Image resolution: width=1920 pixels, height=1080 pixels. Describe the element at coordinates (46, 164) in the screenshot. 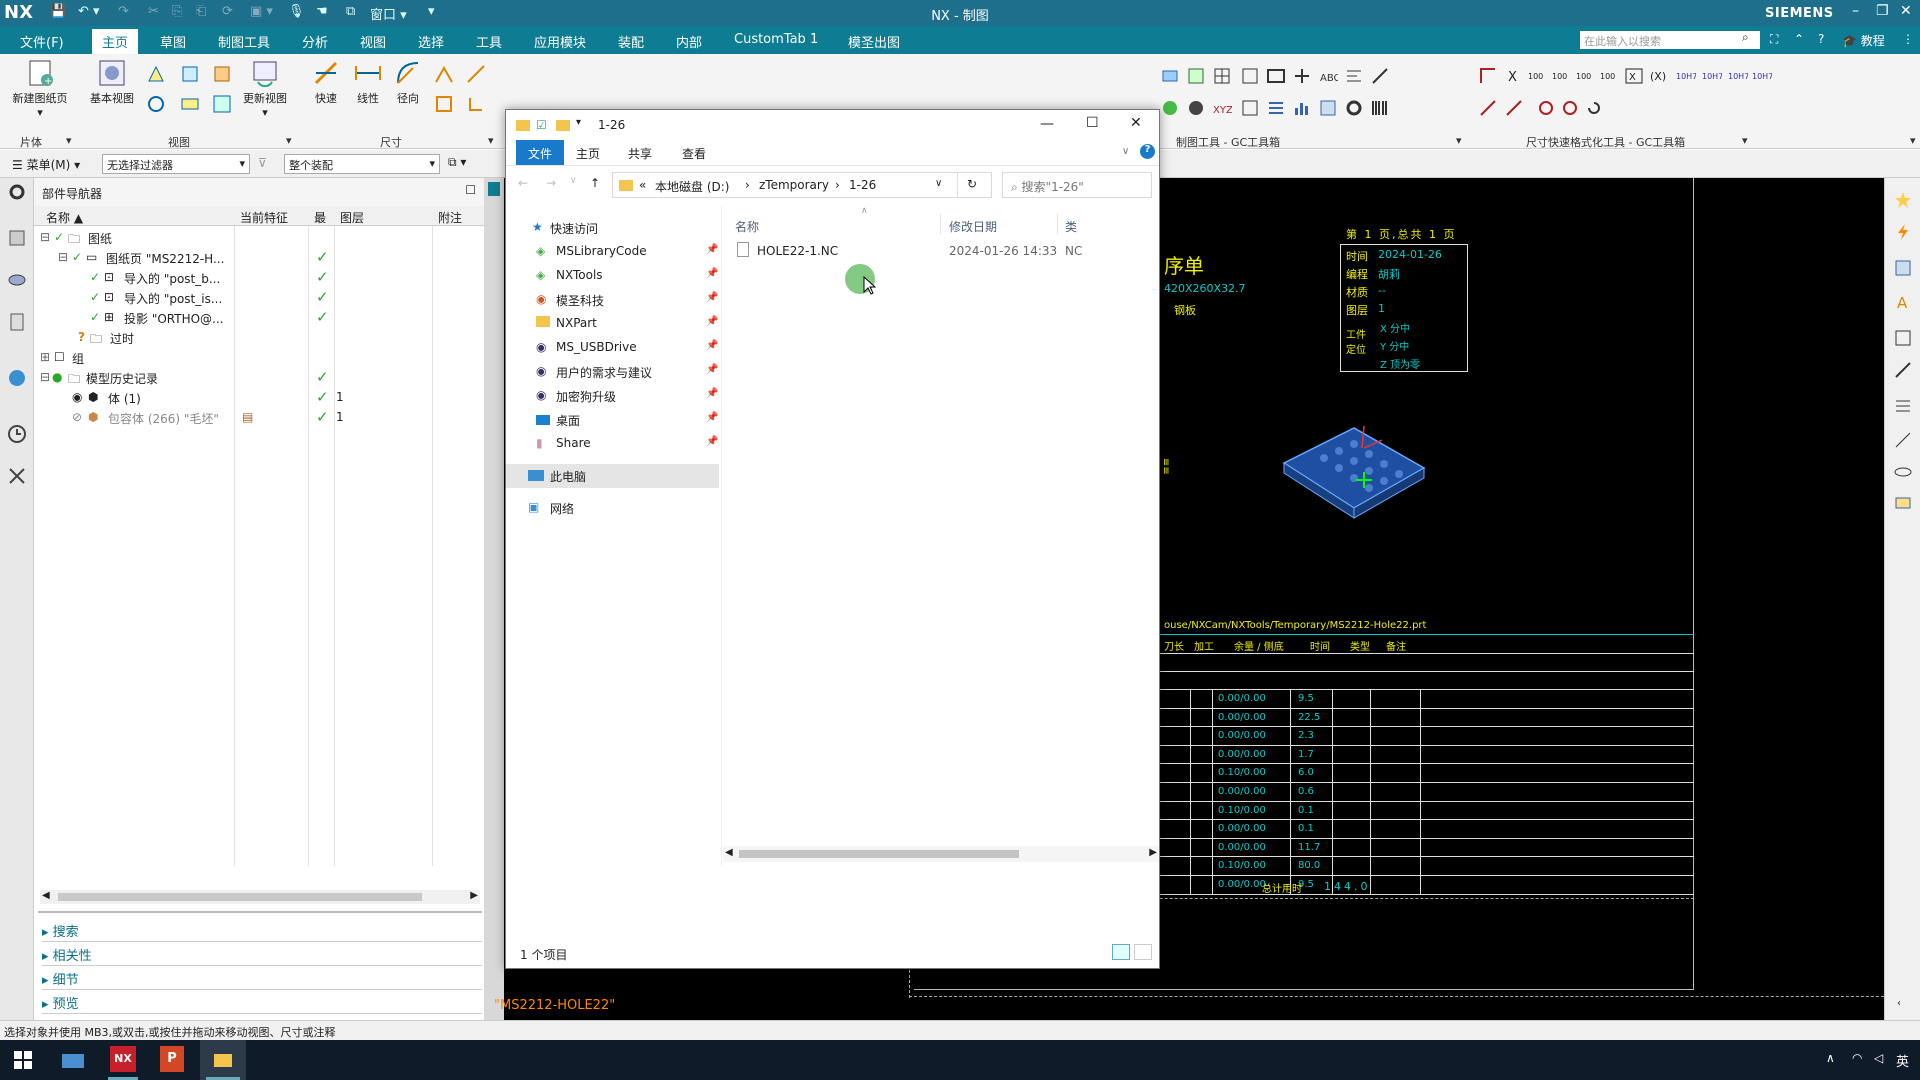

I see `menu-button: ☰ 菜单(M) ▾` at that location.